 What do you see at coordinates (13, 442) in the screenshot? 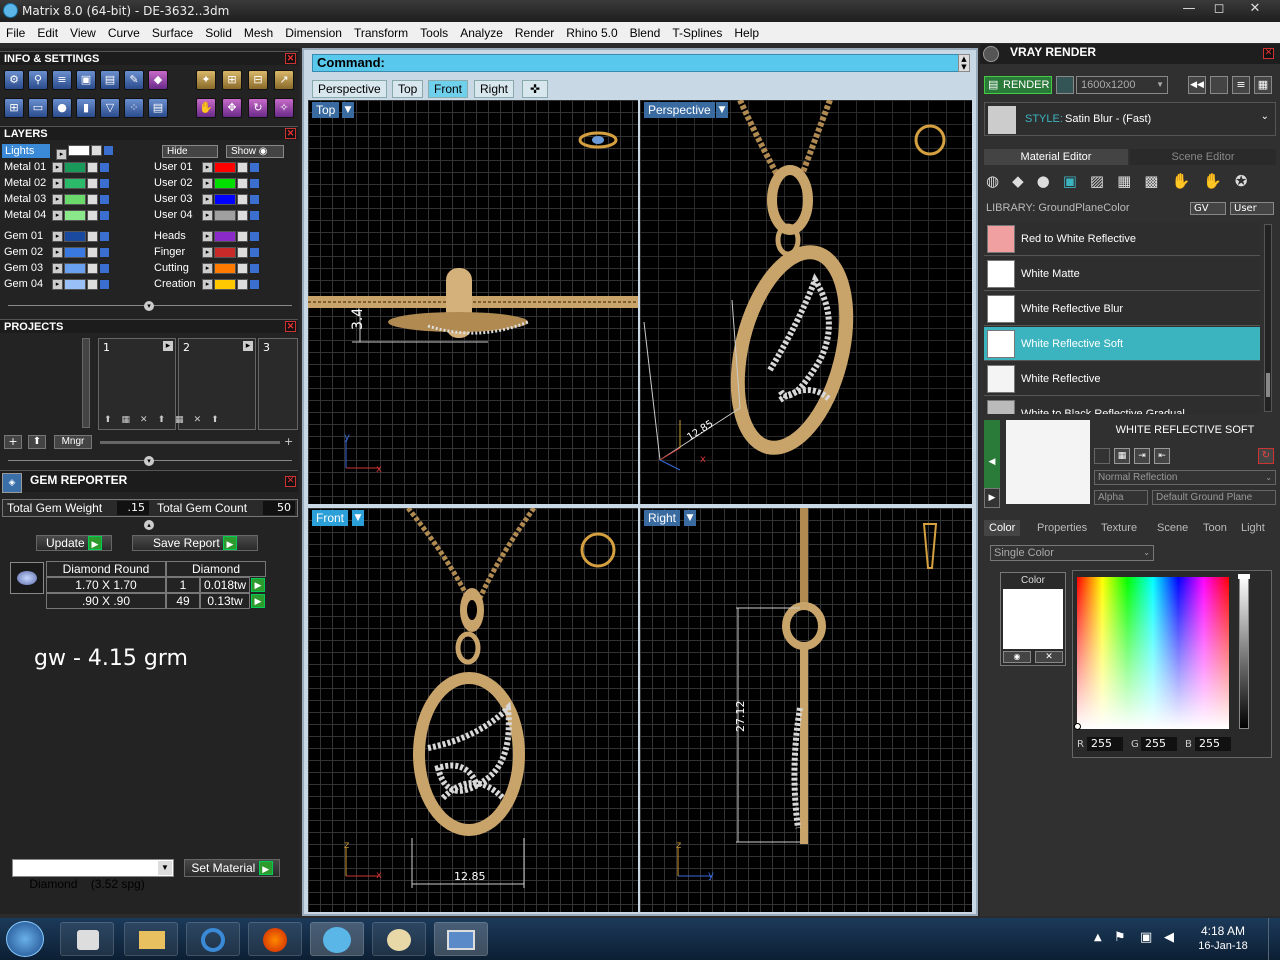
I see `add-icon: +` at bounding box center [13, 442].